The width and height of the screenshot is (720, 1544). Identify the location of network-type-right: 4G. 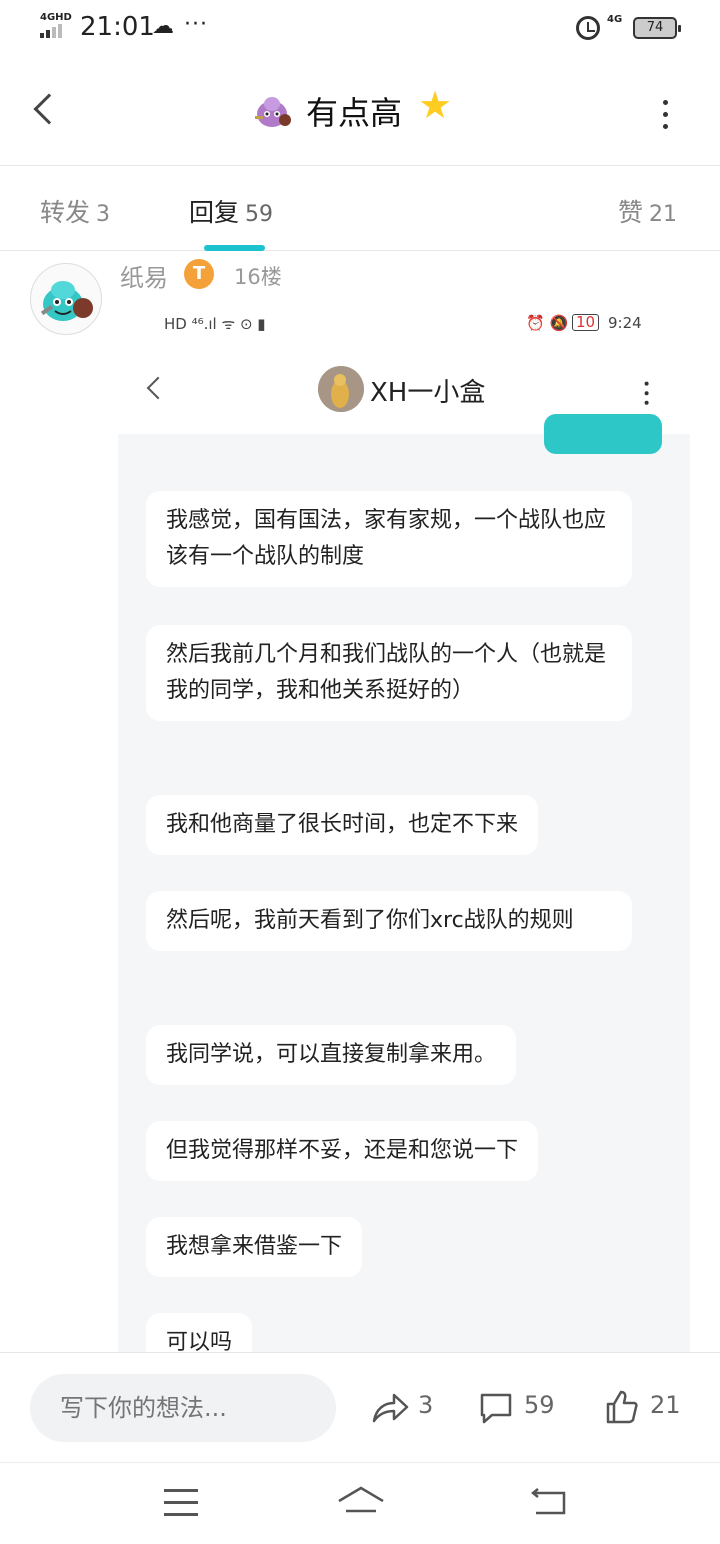
(615, 19).